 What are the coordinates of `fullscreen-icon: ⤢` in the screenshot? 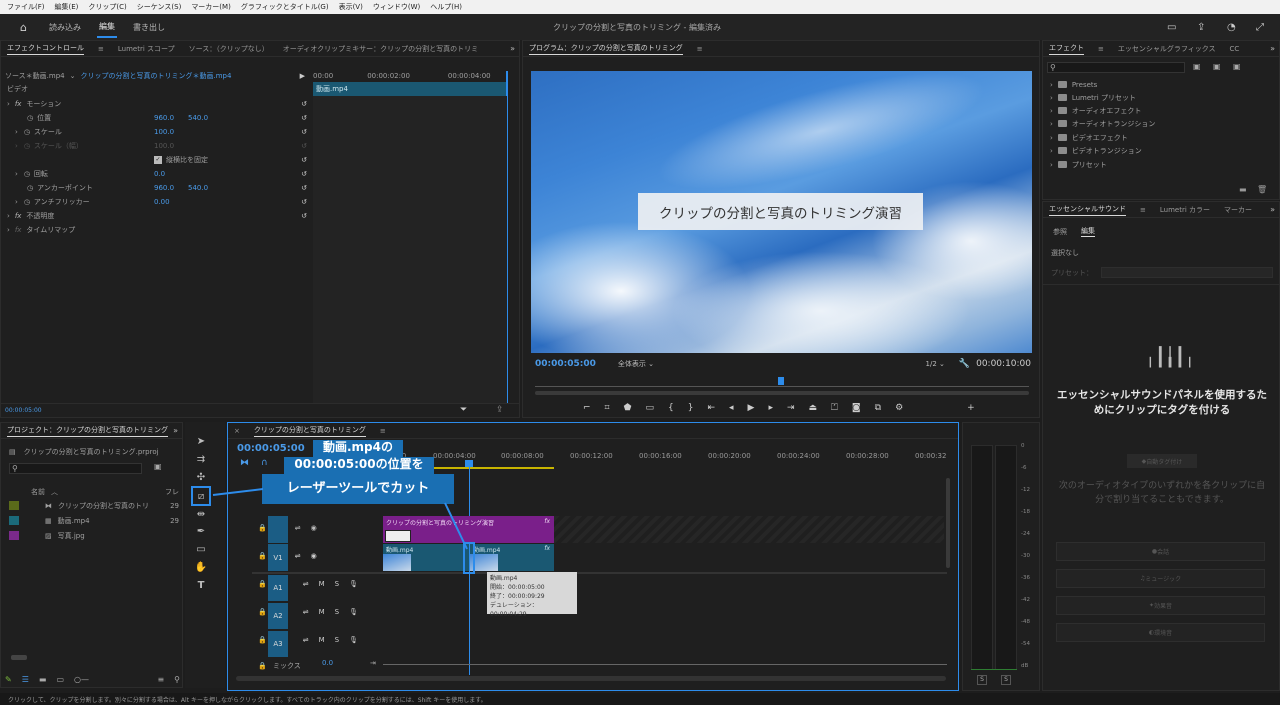 It's located at (1260, 27).